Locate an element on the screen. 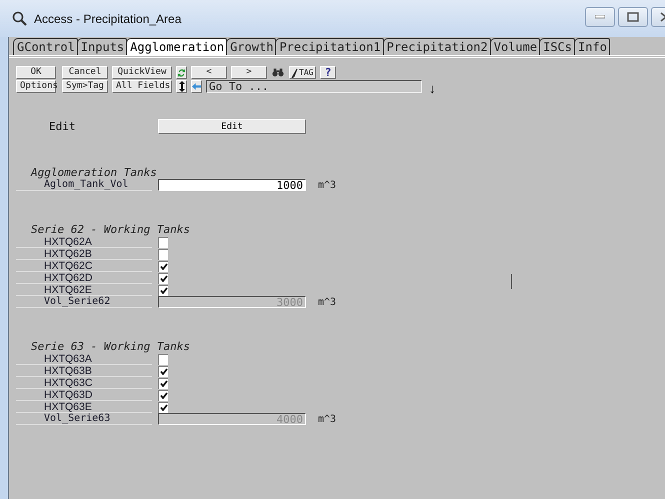 This screenshot has width=665, height=499. maximize-button is located at coordinates (633, 17).